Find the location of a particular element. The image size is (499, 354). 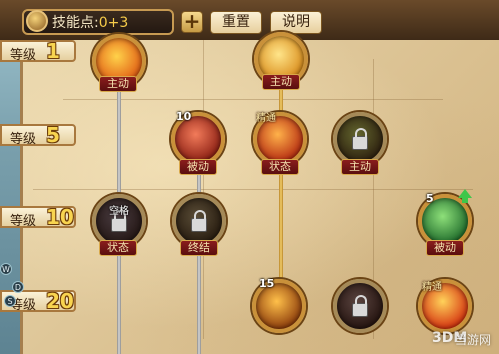

add-skill-points-button: + is located at coordinates (192, 22).